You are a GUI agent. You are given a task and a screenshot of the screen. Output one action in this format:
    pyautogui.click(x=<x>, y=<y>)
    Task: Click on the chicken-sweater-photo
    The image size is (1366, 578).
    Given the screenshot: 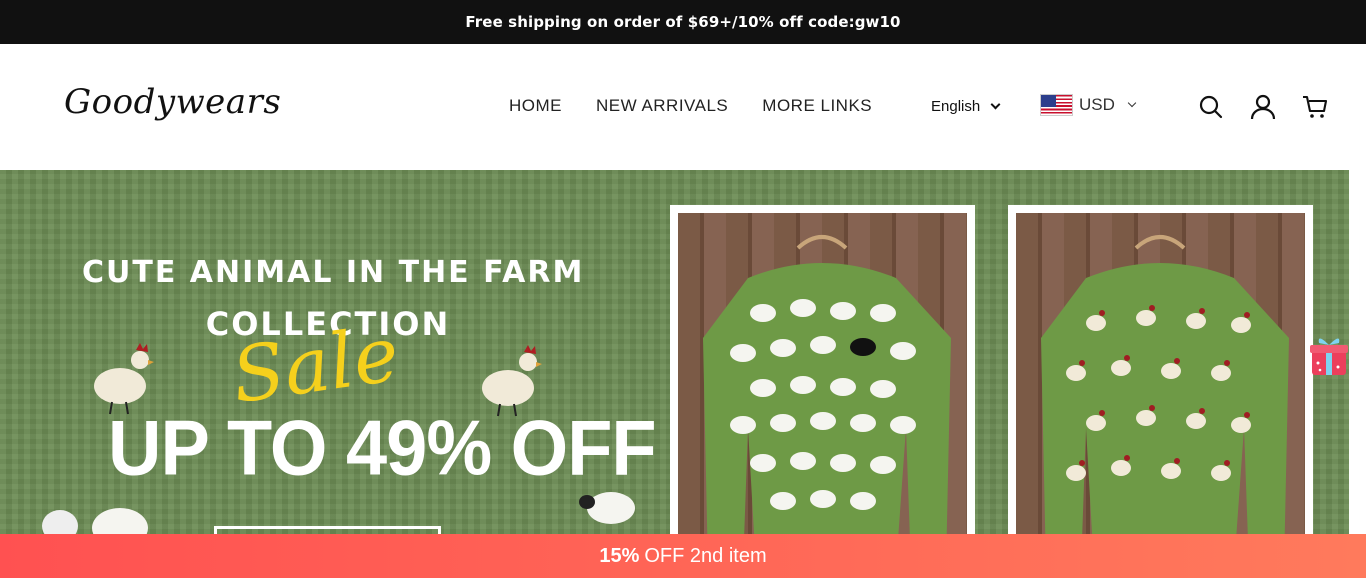 What is the action you would take?
    pyautogui.click(x=1160, y=369)
    